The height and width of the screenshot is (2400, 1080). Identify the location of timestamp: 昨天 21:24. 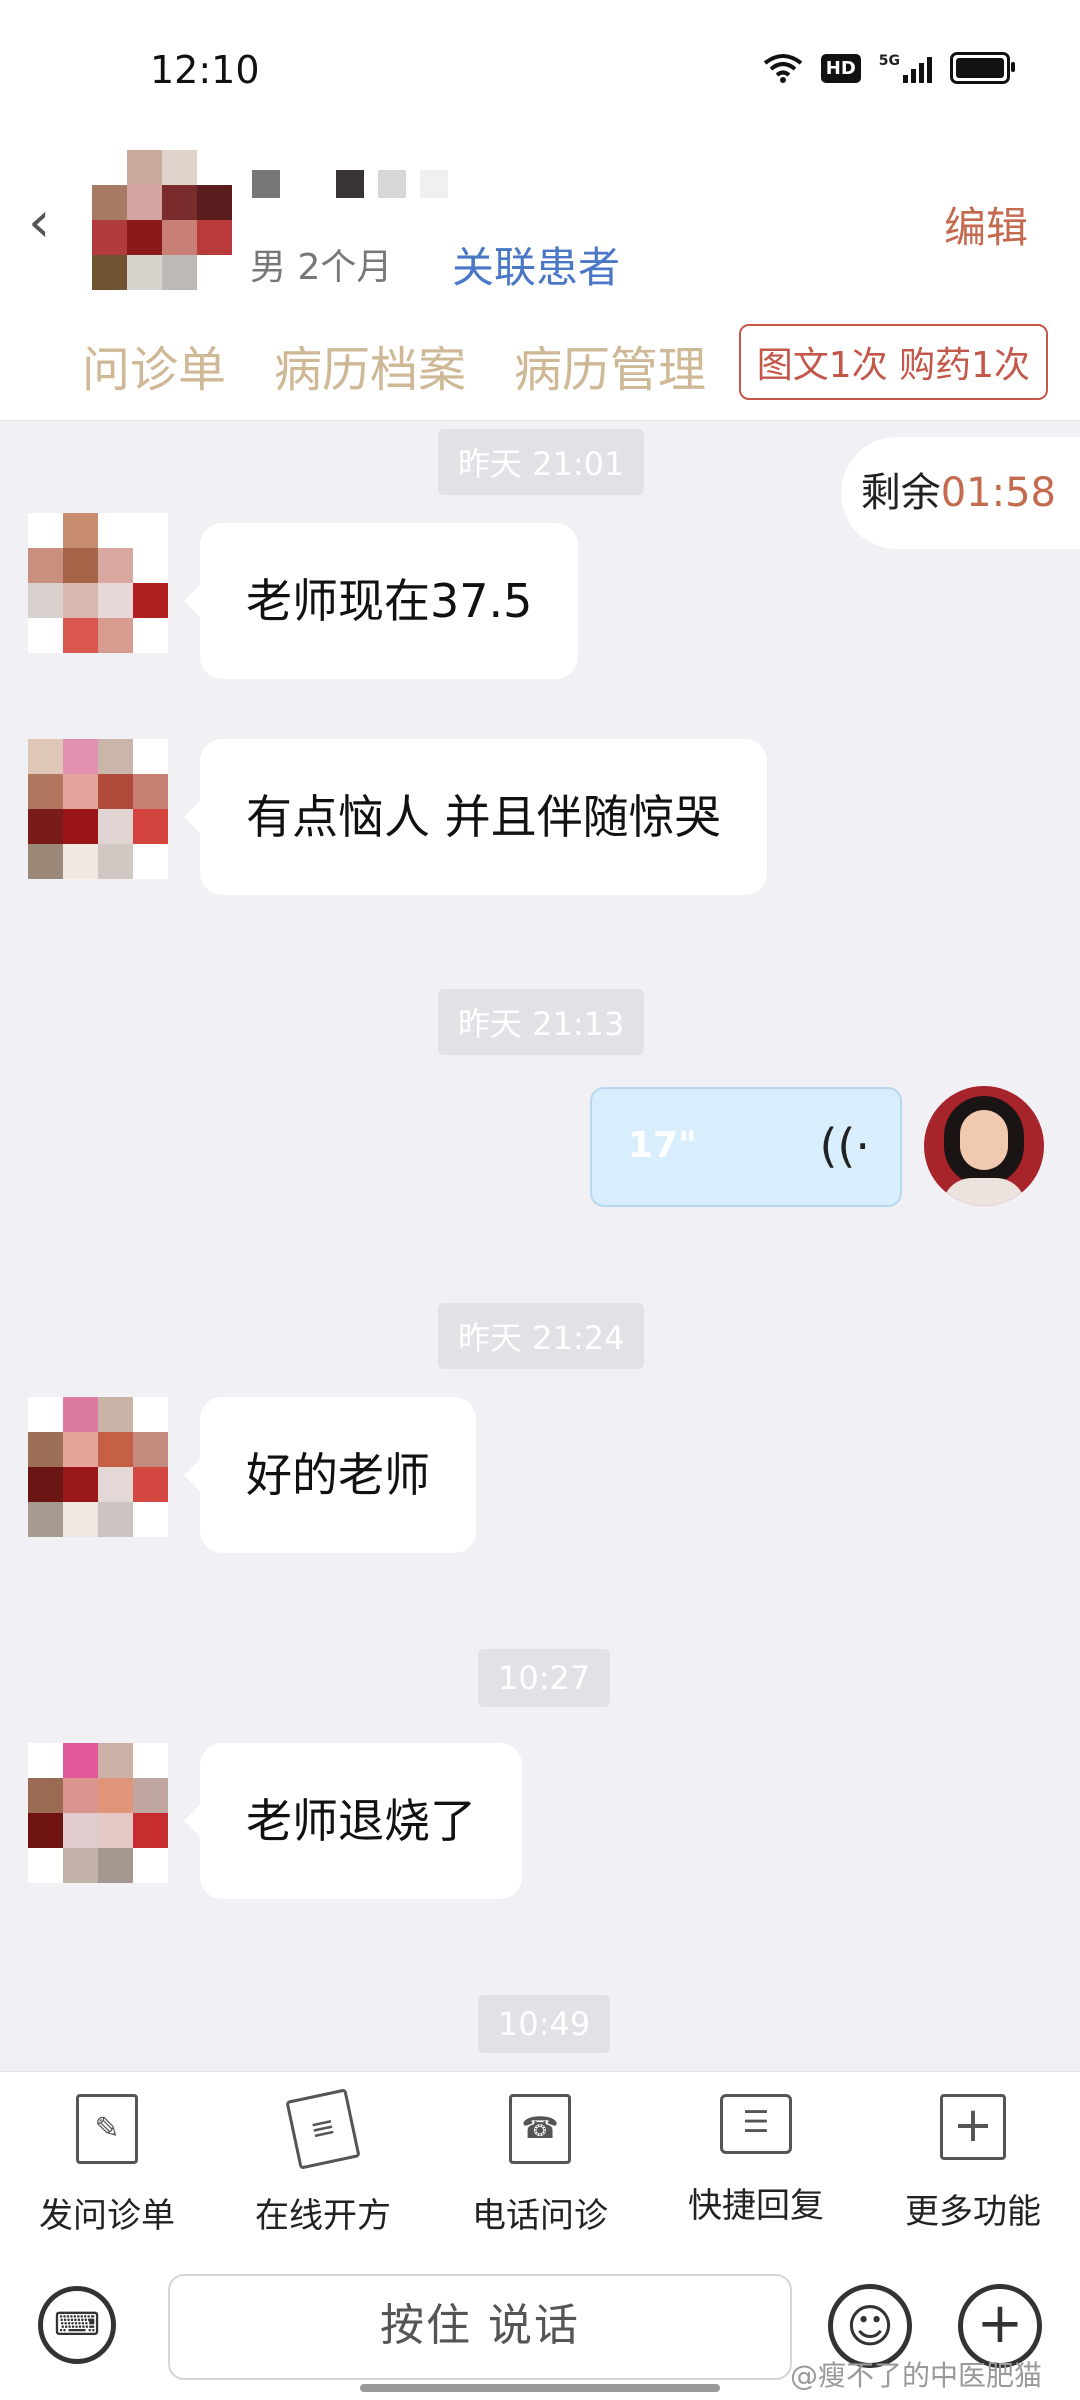
(541, 1336).